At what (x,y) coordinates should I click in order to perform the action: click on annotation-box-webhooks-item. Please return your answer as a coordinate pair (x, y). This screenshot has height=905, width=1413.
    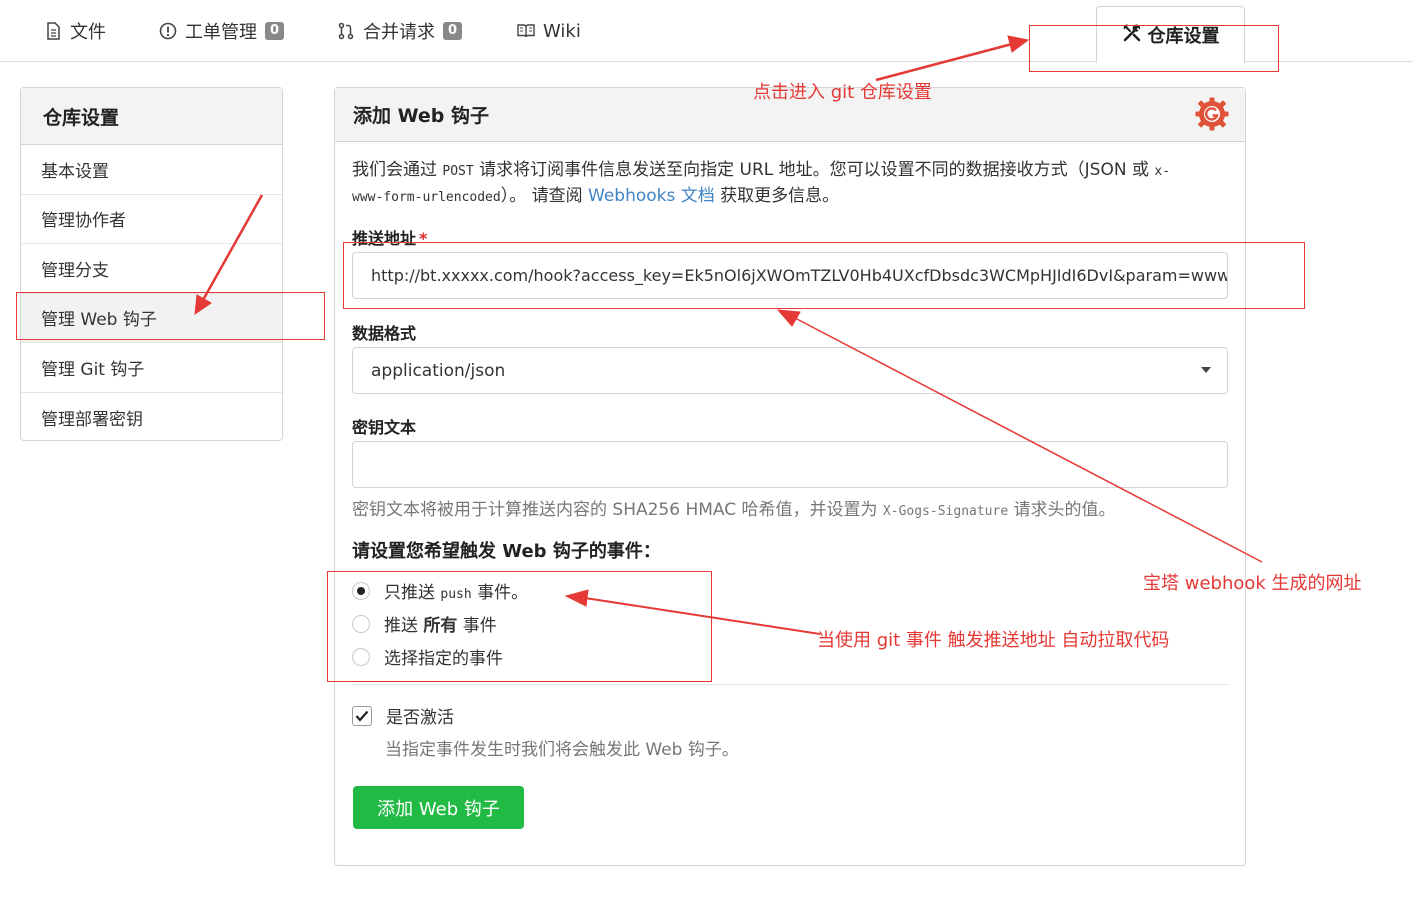
    Looking at the image, I should click on (170, 316).